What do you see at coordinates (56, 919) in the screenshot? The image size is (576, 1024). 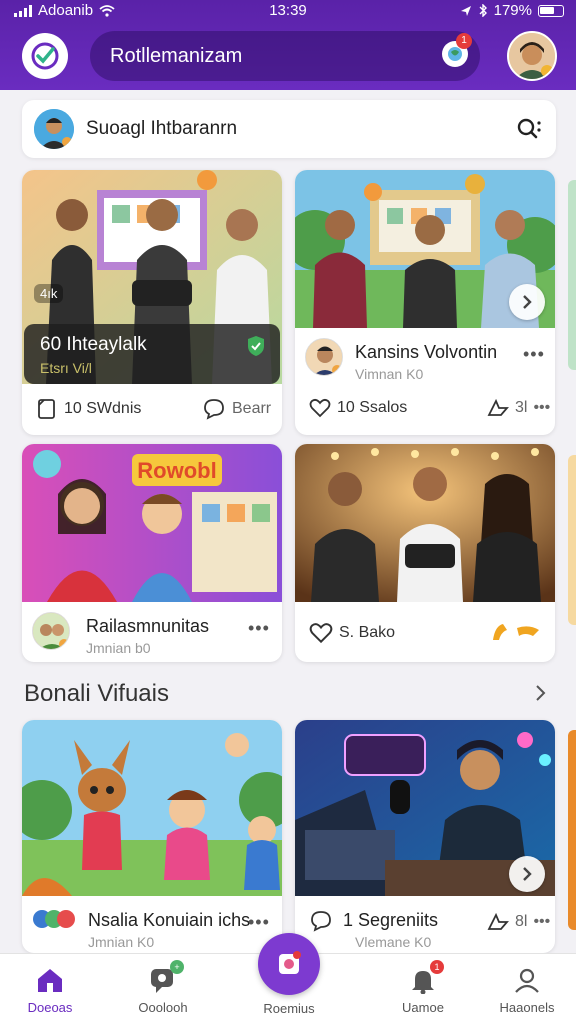 I see `participants-avatars` at bounding box center [56, 919].